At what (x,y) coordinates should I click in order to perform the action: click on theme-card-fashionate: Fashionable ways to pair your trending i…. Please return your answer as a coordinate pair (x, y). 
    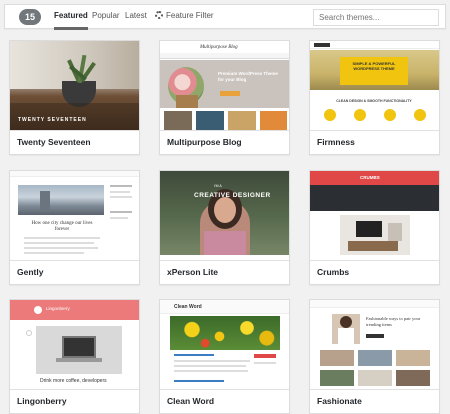
    Looking at the image, I should click on (374, 356).